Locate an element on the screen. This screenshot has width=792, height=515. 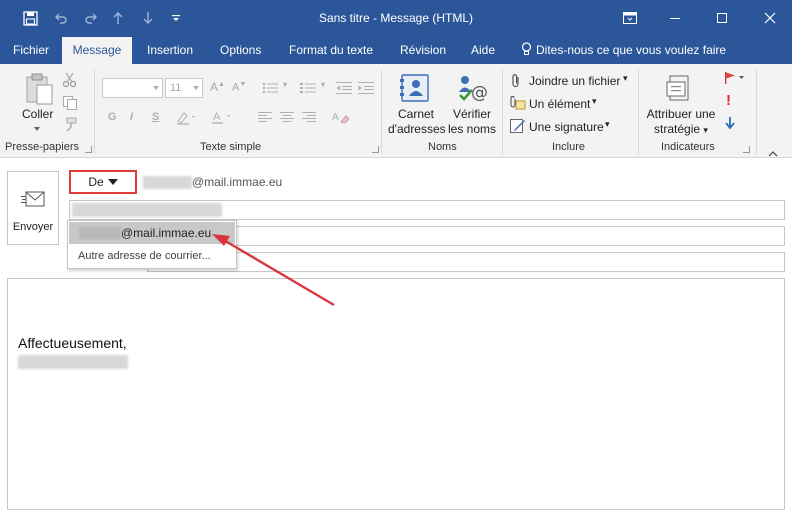
follow-up-flag-icon is located at coordinates (735, 79).